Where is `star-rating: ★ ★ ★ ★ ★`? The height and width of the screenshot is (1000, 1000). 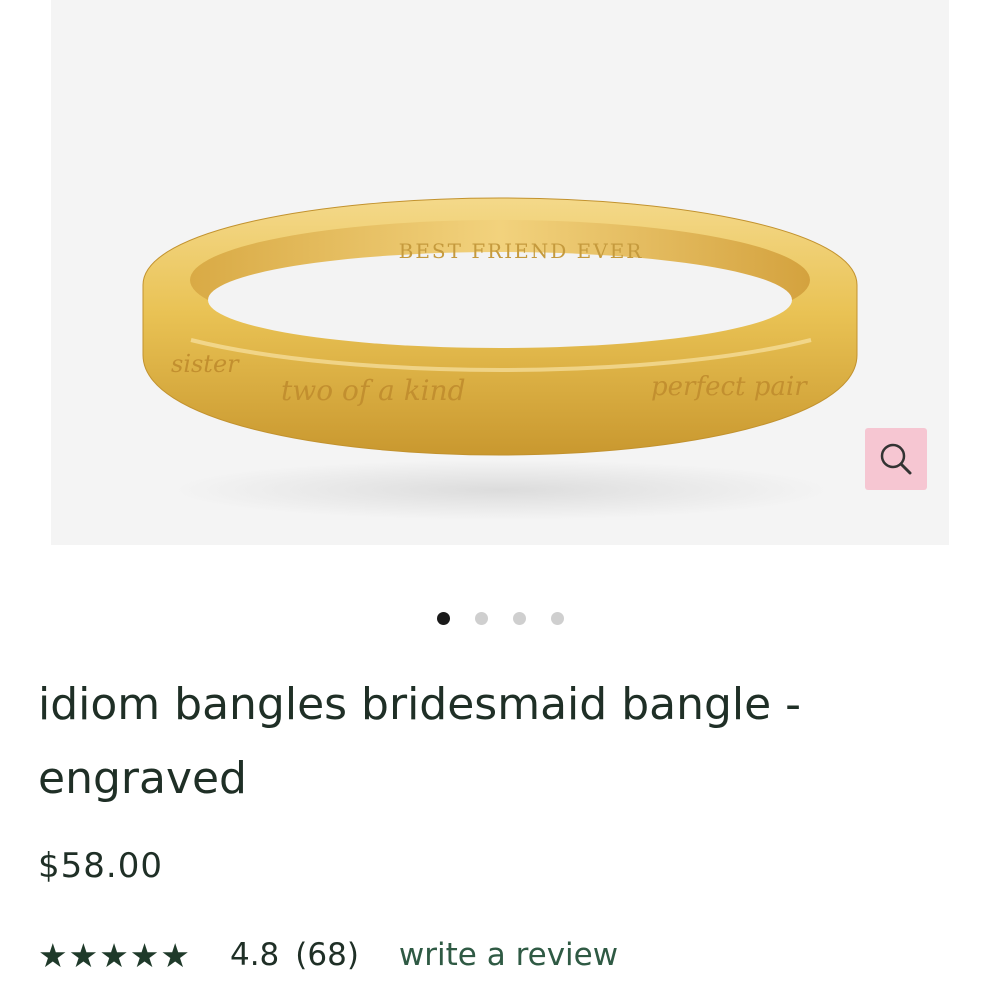
star-rating: ★ ★ ★ ★ ★ is located at coordinates (114, 955).